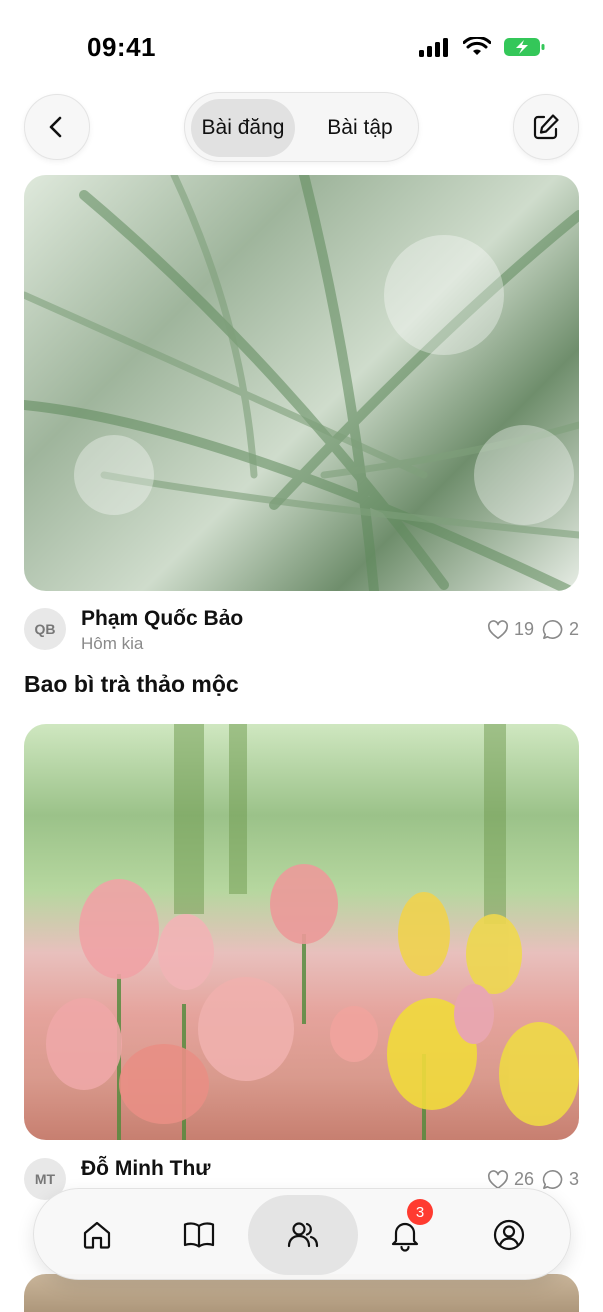 The image size is (603, 1312). What do you see at coordinates (477, 46) in the screenshot?
I see `wifi-icon` at bounding box center [477, 46].